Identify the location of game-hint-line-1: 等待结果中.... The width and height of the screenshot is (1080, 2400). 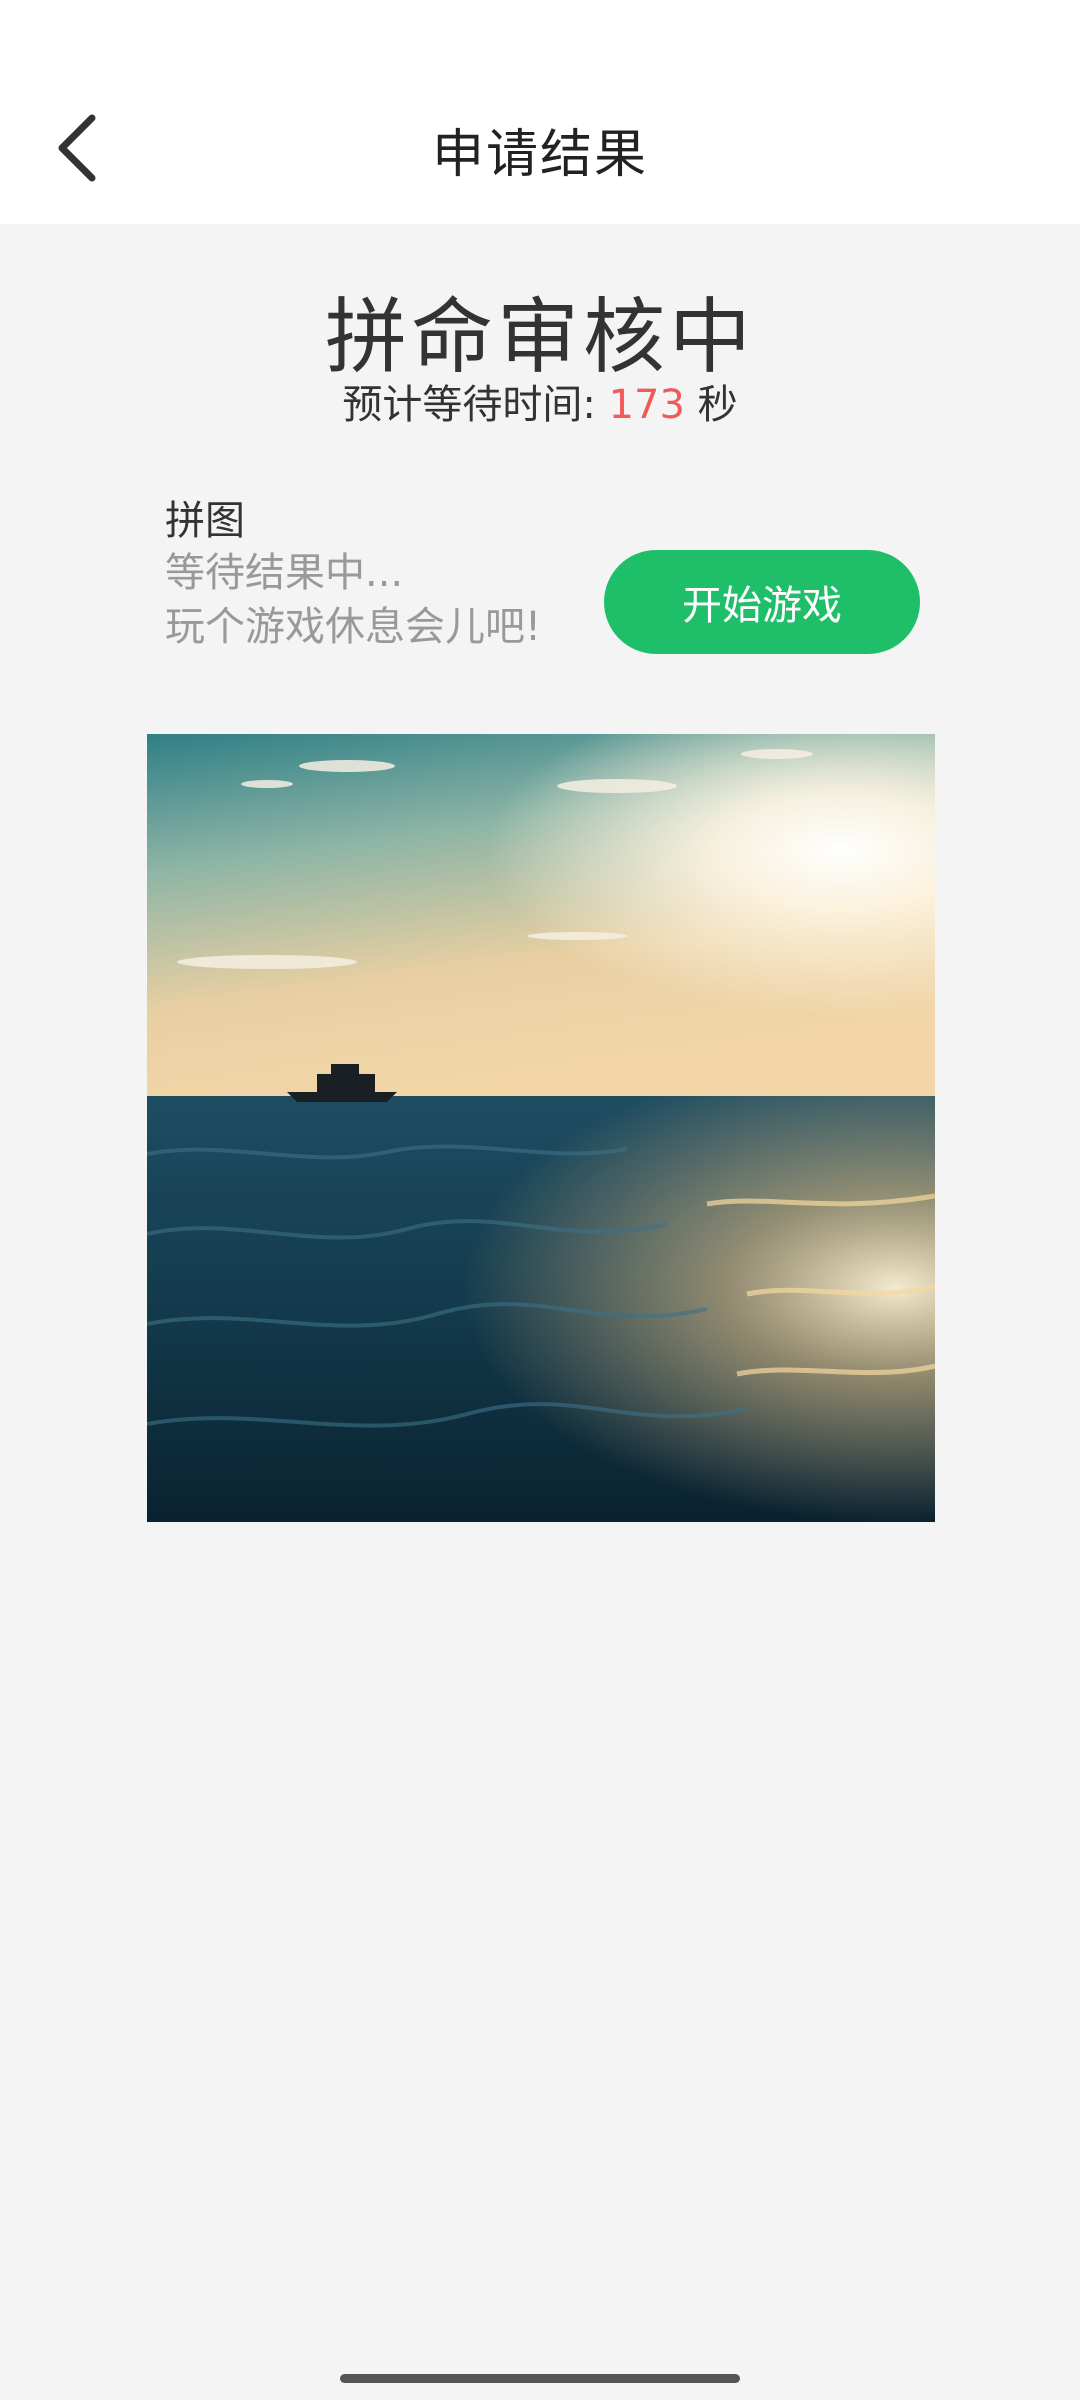
(284, 573).